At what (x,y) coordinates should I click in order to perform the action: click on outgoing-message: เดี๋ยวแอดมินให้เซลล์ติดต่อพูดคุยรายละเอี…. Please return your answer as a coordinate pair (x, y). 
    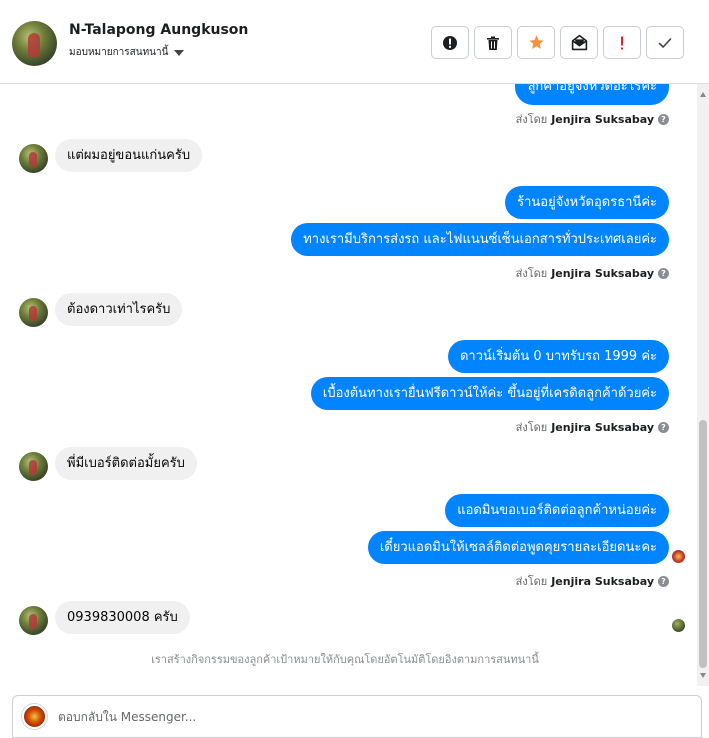
    Looking at the image, I should click on (518, 547).